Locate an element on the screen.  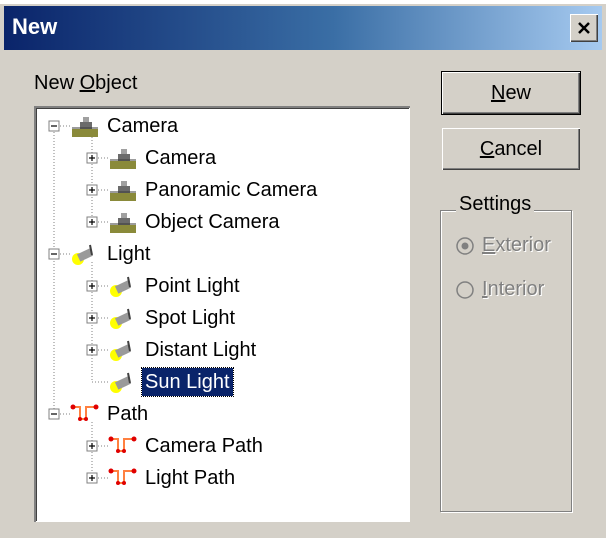
exterior-radio: Exterior is located at coordinates (503, 245).